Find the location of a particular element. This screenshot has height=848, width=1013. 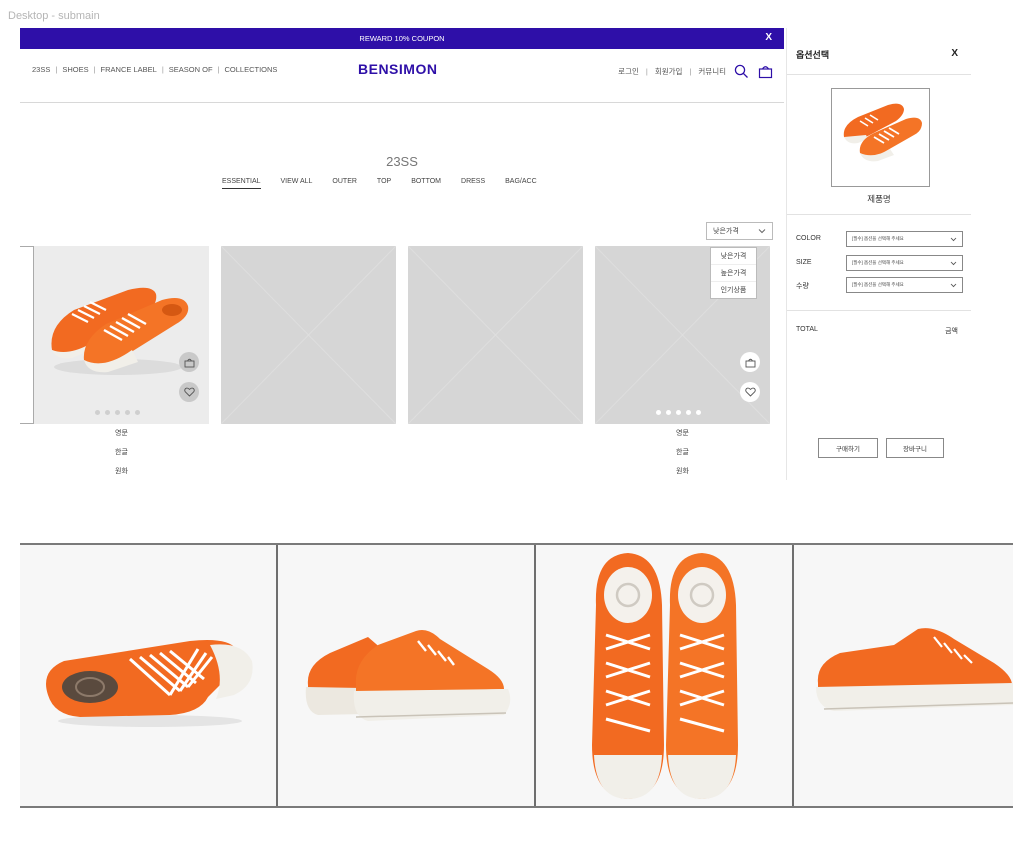

tab-essential: ESSENTIAL is located at coordinates (241, 183).